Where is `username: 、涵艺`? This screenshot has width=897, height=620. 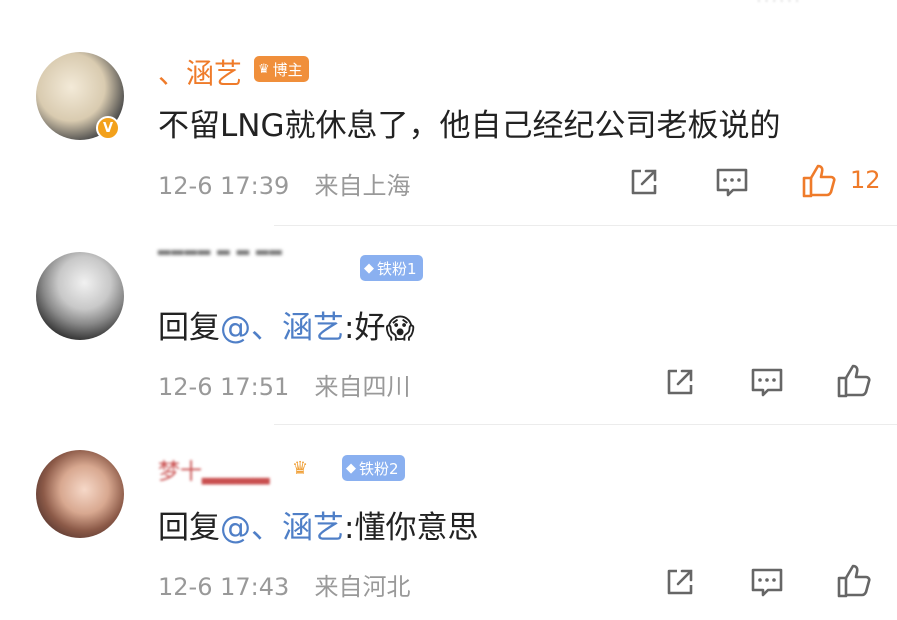 username: 、涵艺 is located at coordinates (200, 72).